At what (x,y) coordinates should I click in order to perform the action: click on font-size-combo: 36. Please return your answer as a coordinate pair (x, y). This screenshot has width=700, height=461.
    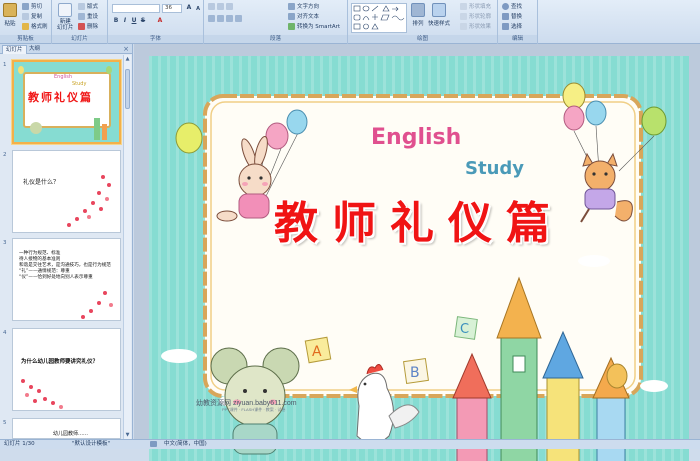
    Looking at the image, I should click on (172, 8).